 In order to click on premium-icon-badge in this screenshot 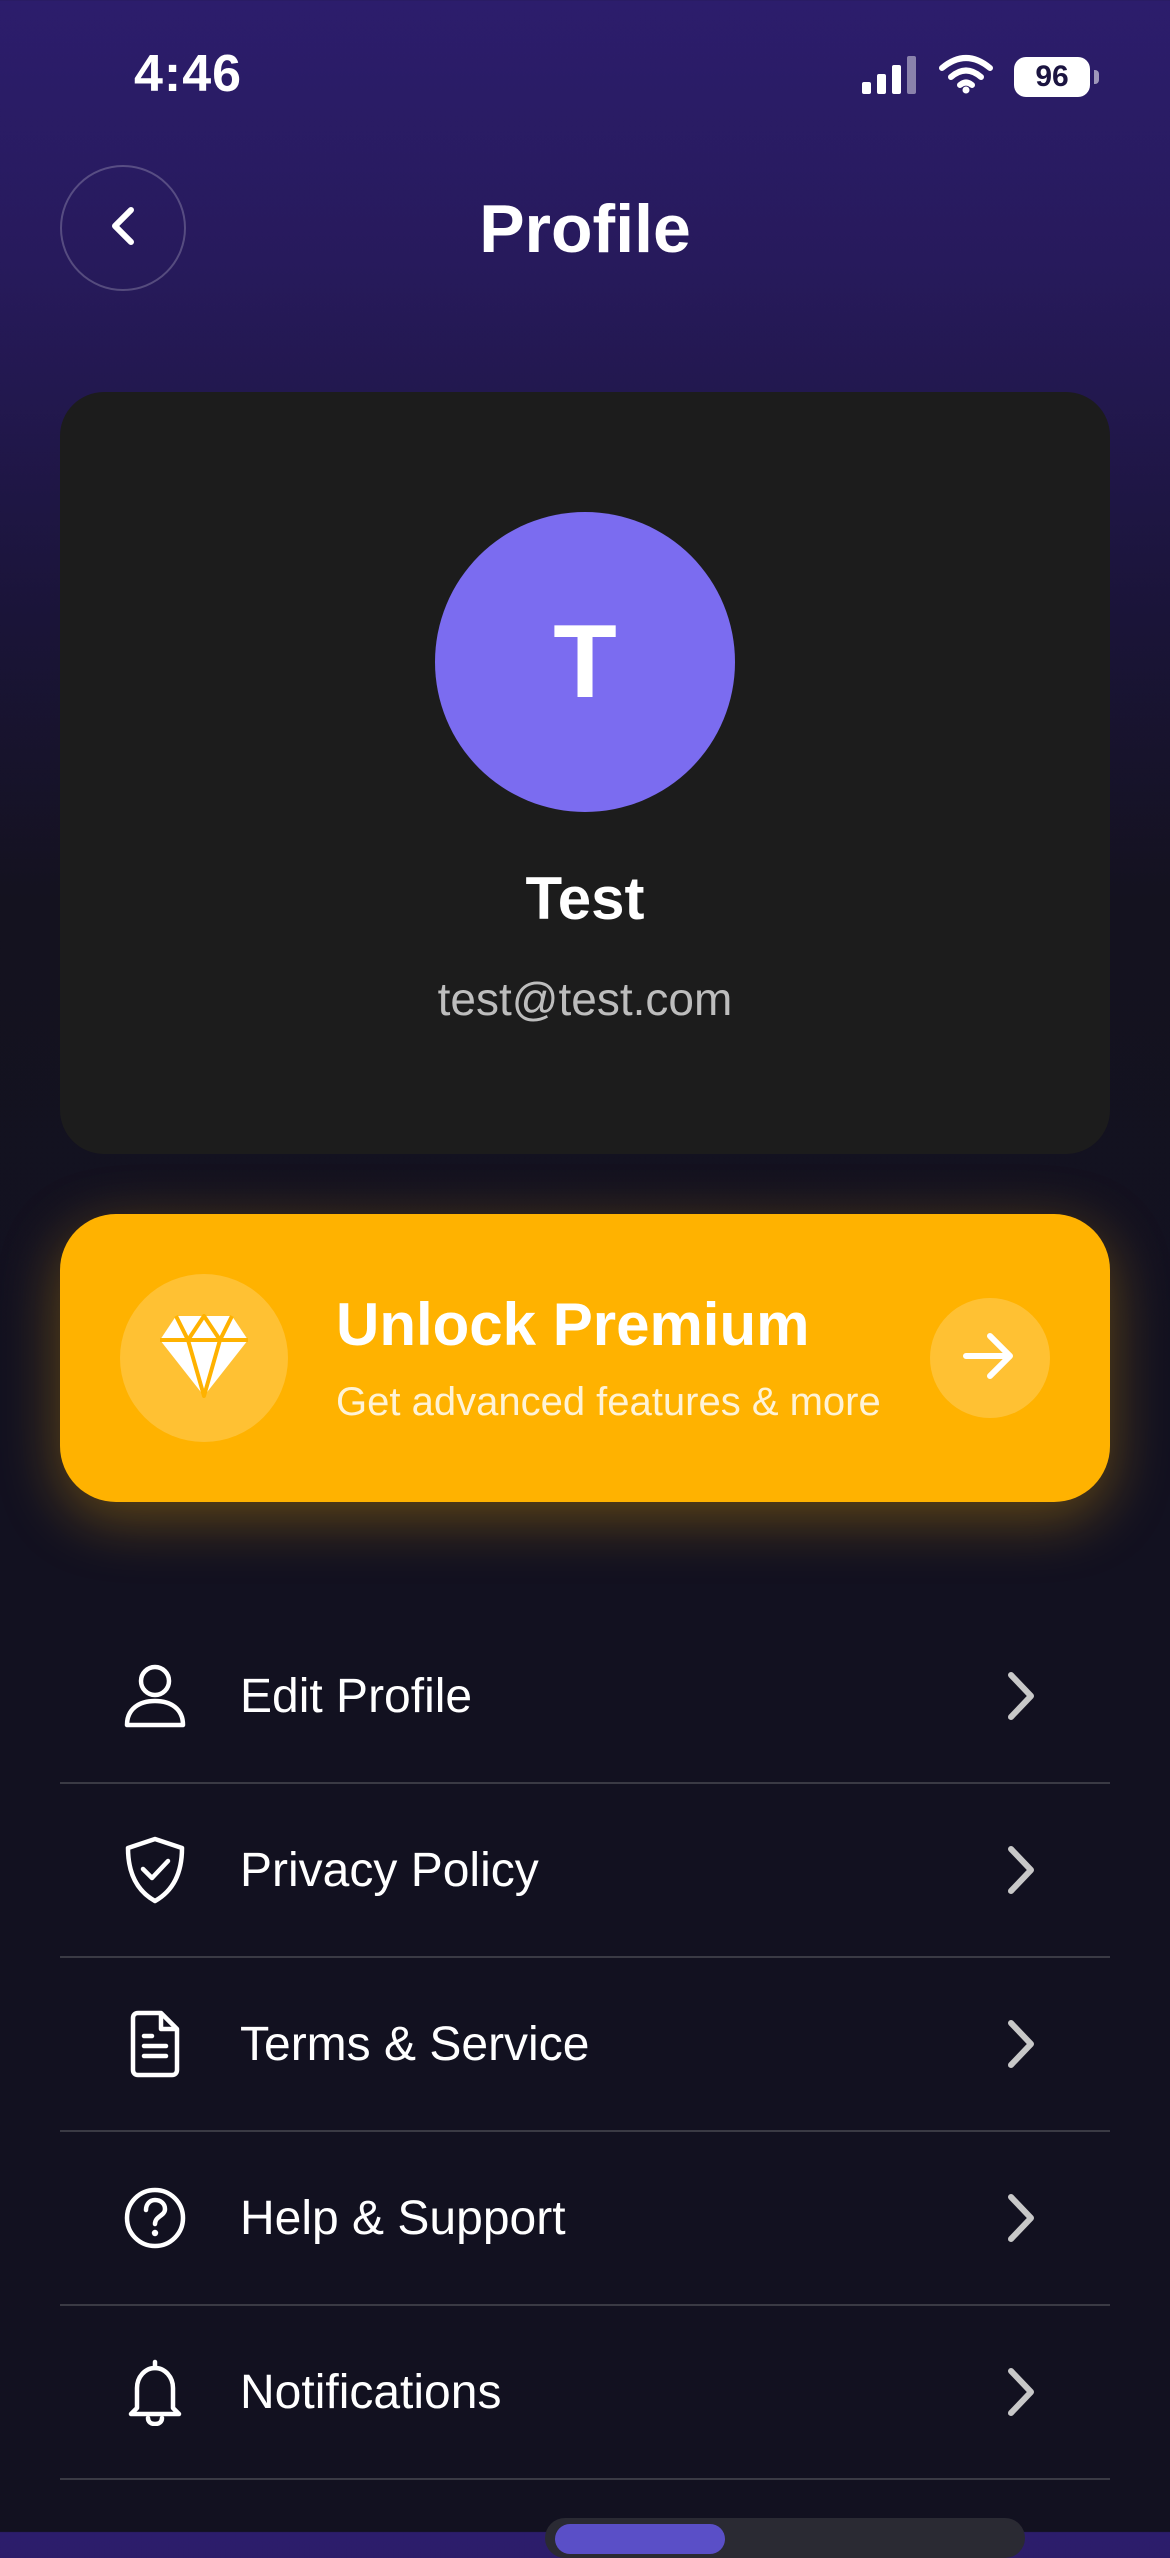, I will do `click(204, 1358)`.